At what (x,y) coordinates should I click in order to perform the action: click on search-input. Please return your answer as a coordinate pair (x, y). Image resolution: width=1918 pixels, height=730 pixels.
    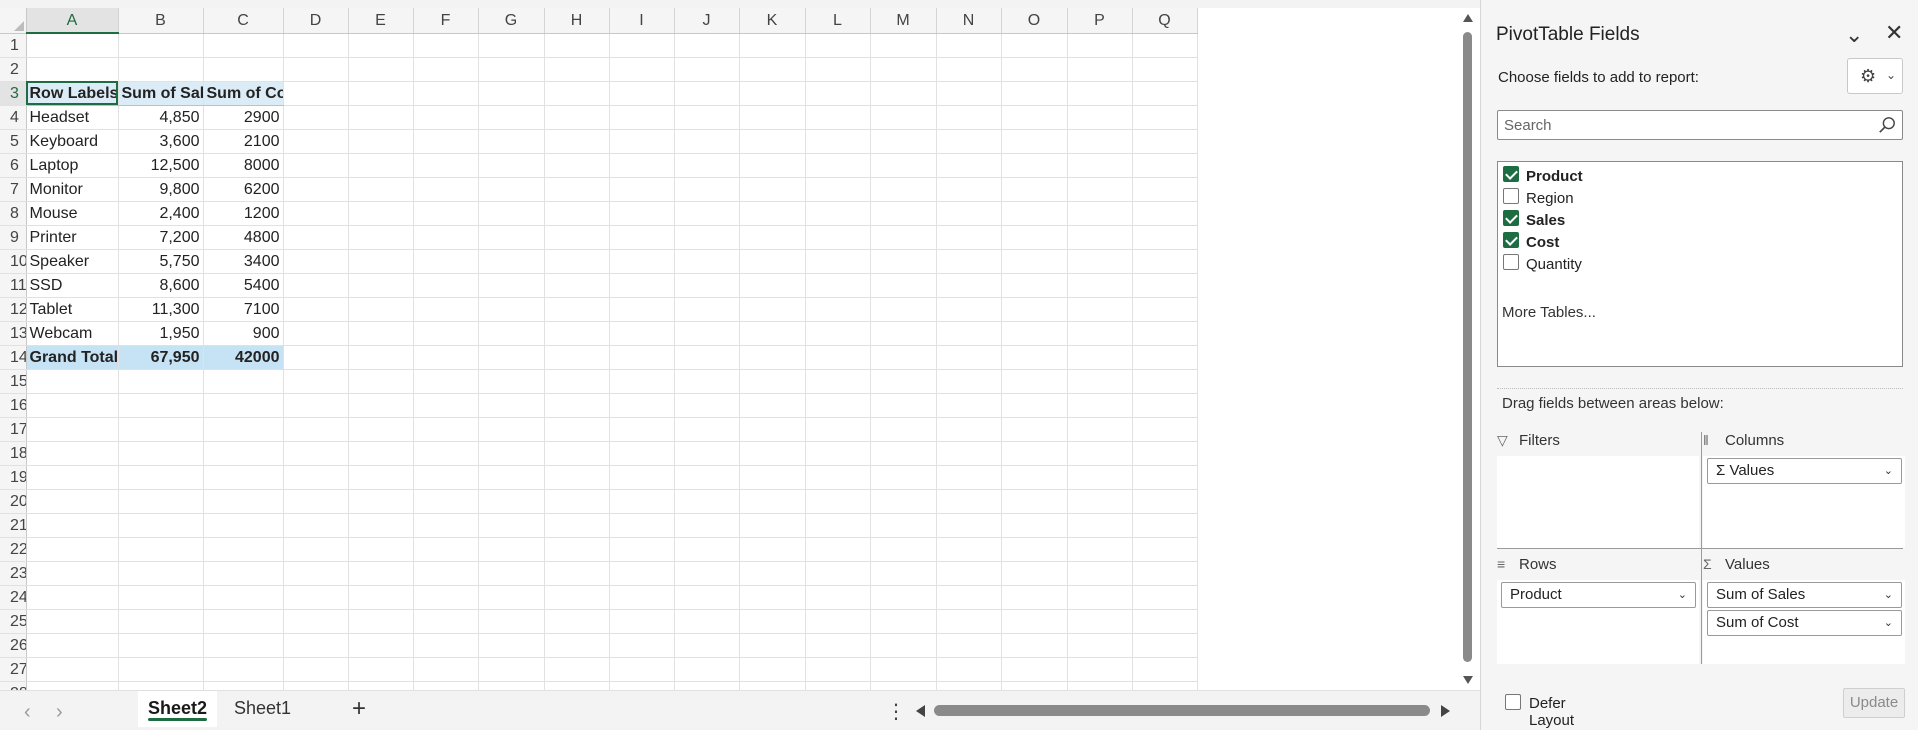
    Looking at the image, I should click on (1678, 125).